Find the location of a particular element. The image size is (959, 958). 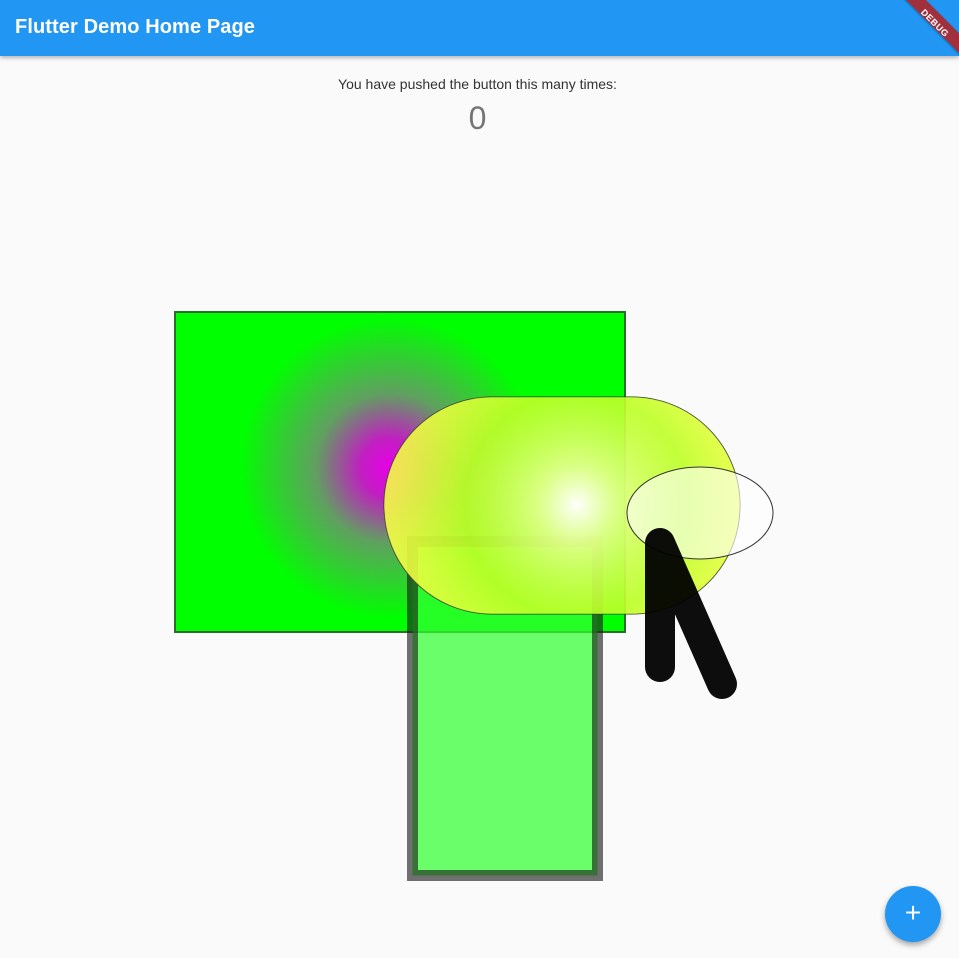

app-bar-title: Flutter Demo Home Page is located at coordinates (135, 27).